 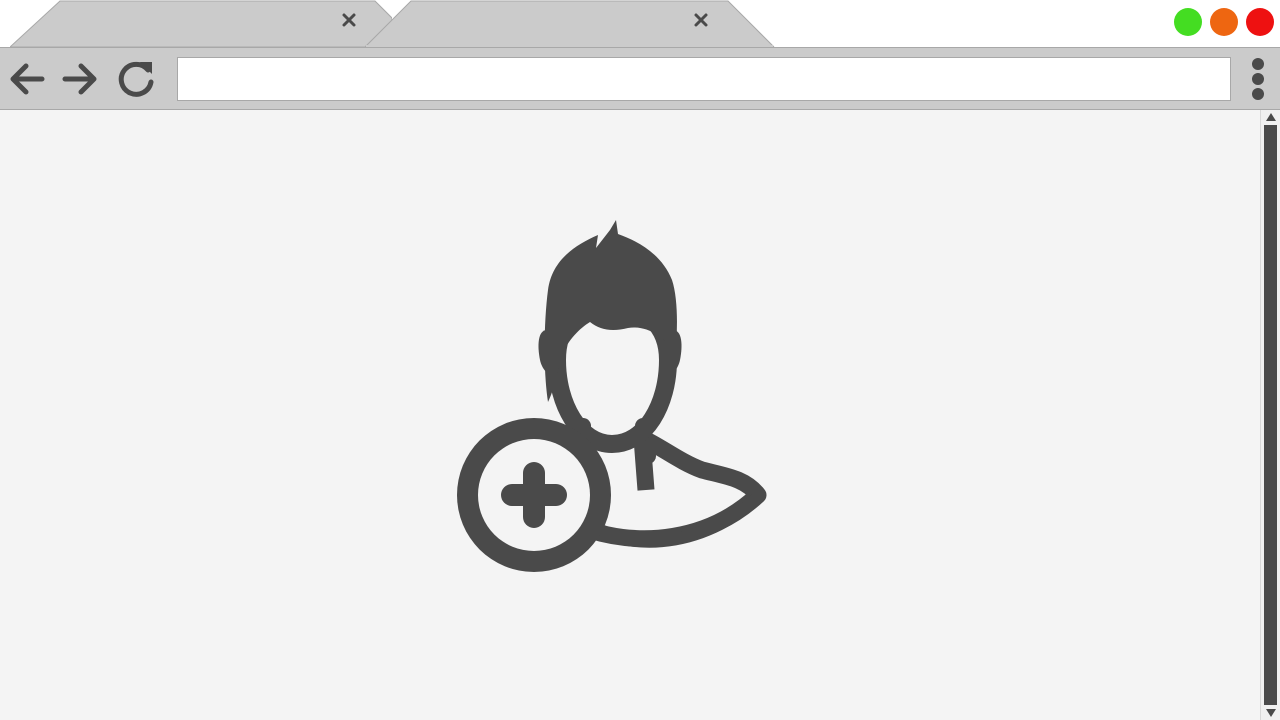 I want to click on back-button, so click(x=27, y=79).